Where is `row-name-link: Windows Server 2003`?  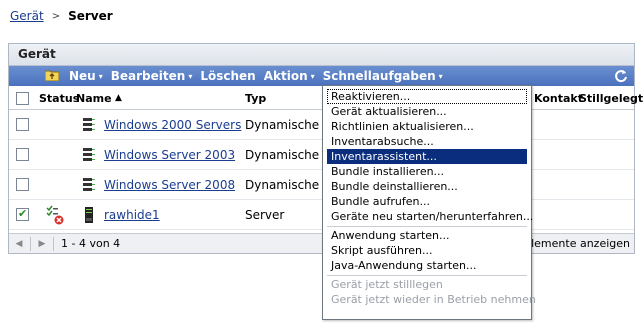 row-name-link: Windows Server 2003 is located at coordinates (169, 155).